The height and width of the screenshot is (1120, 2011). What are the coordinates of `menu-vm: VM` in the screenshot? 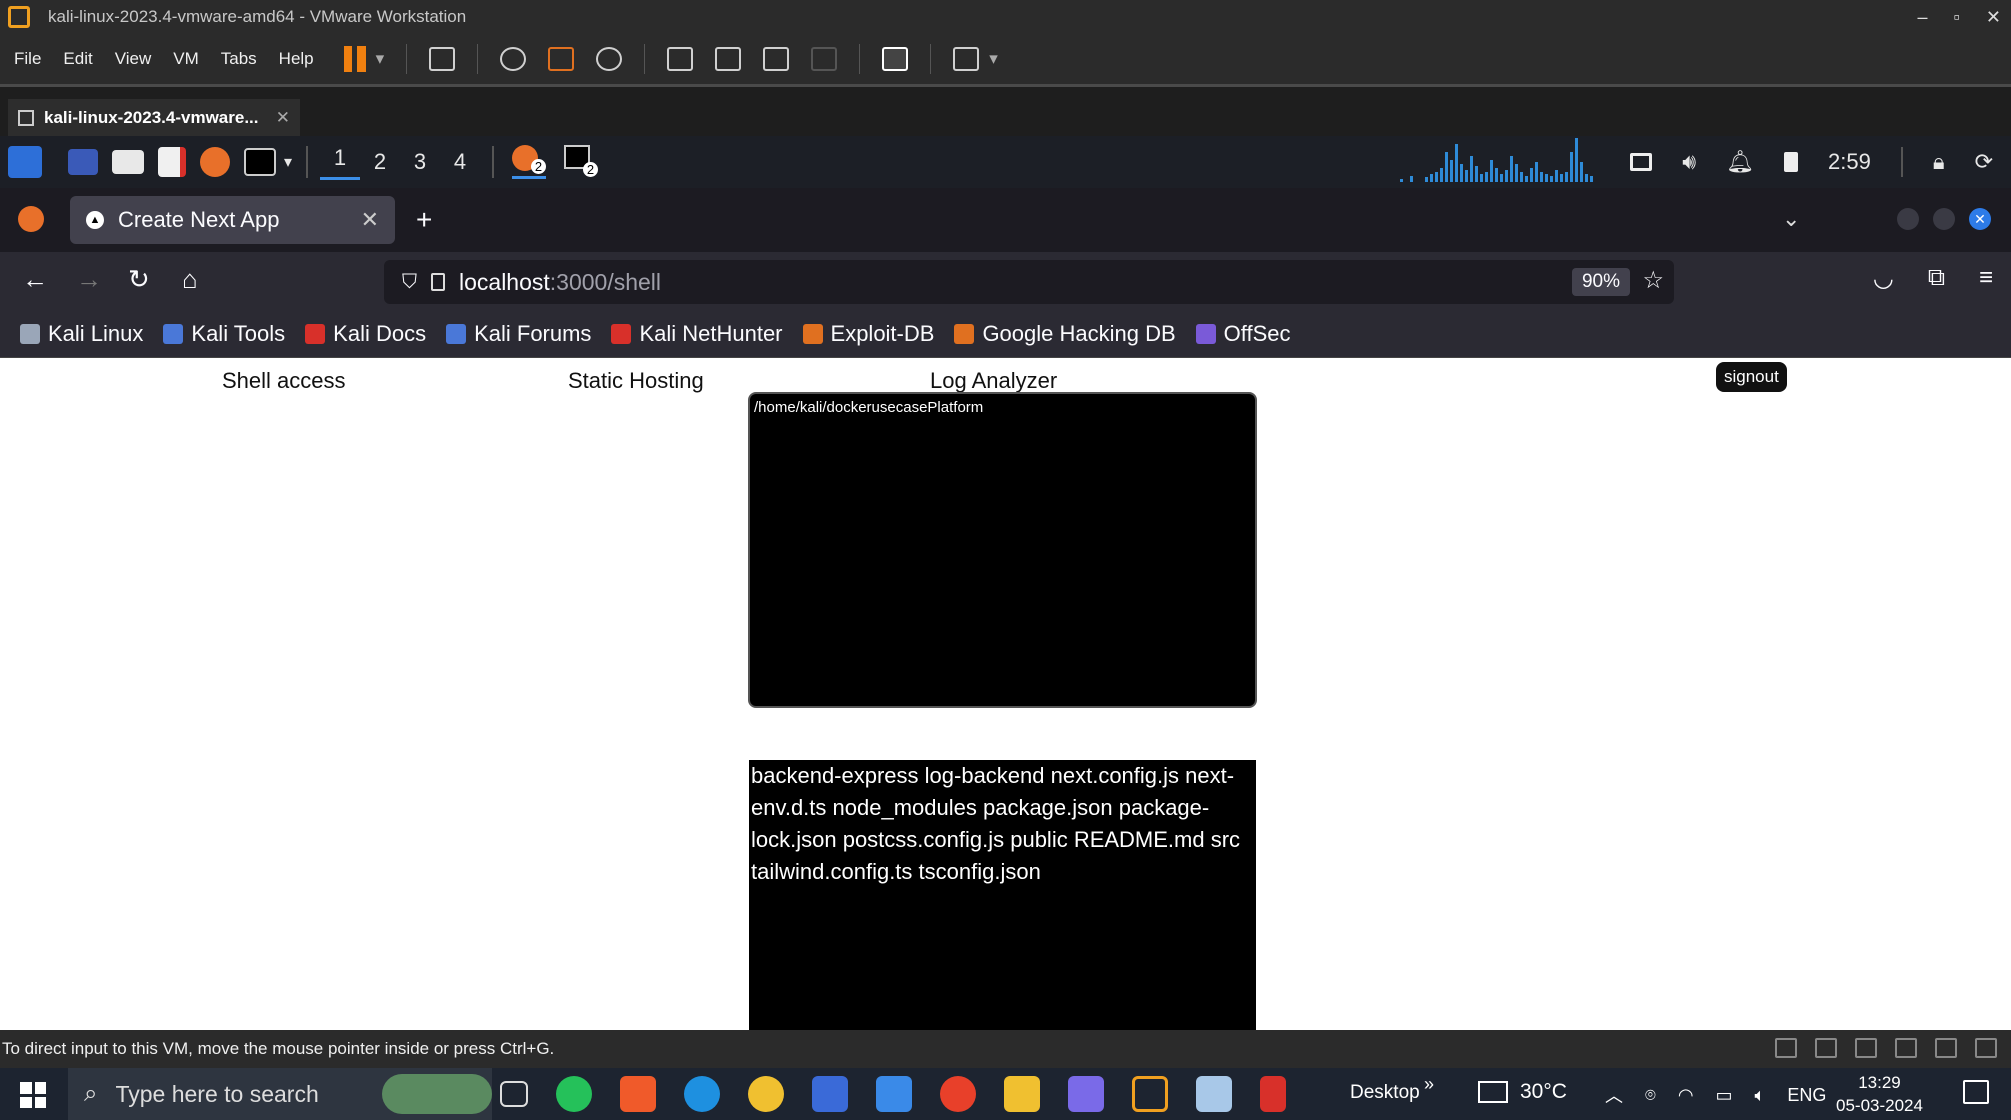 It's located at (186, 59).